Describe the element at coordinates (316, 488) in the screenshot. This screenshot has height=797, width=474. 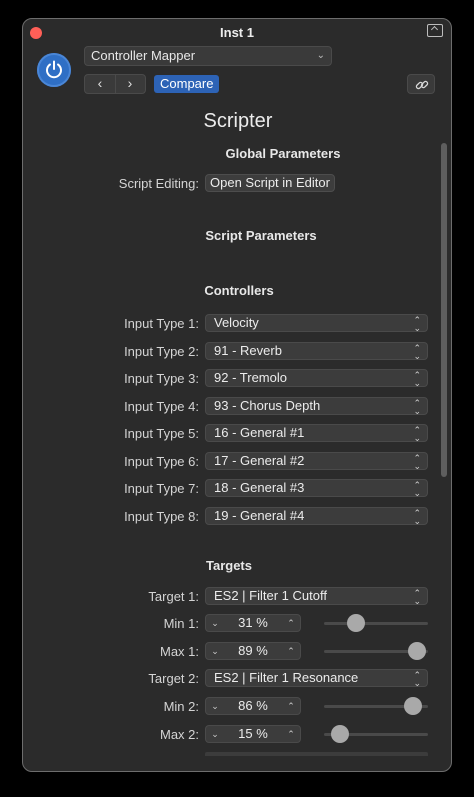
I see `input-type-7-select: 18 - General #3 ⌃ ⌄` at that location.